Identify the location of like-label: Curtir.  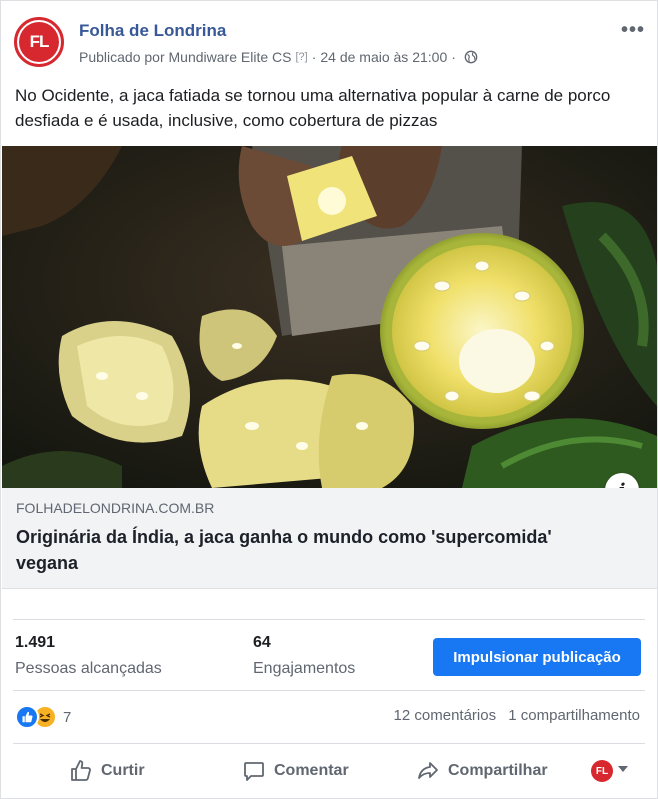
(123, 770).